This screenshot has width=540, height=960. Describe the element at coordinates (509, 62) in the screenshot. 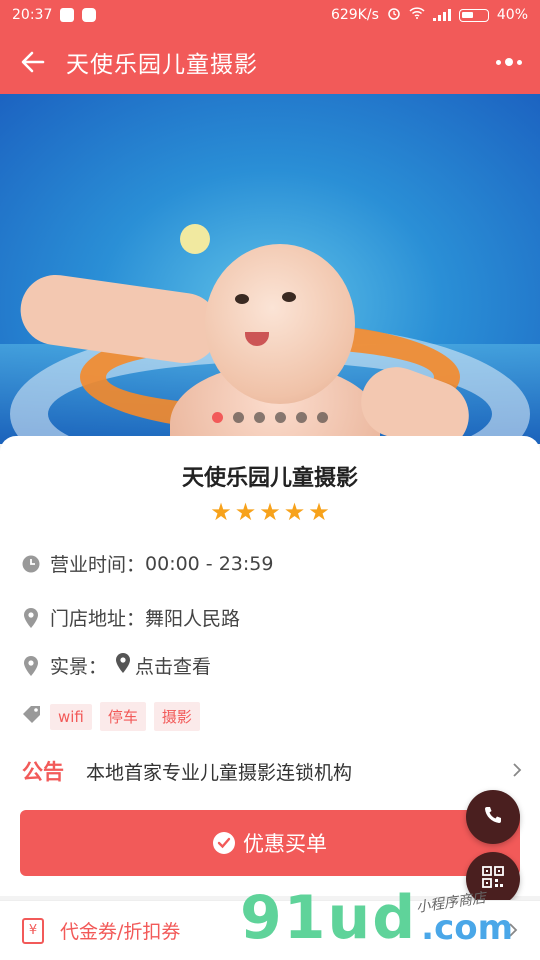

I see `more-dots-icon` at that location.